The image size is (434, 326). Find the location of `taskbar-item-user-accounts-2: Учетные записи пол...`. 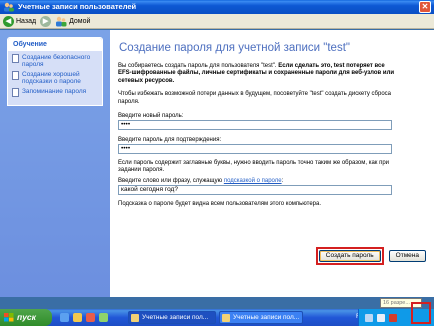

taskbar-item-user-accounts-2: Учетные записи пол... is located at coordinates (261, 317).